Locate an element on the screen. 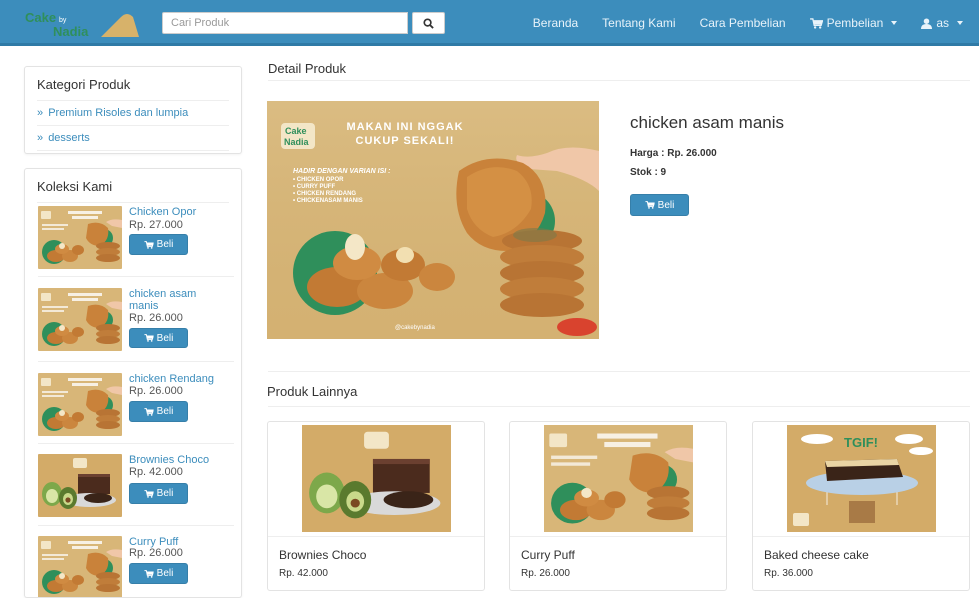  search-icon is located at coordinates (428, 23).